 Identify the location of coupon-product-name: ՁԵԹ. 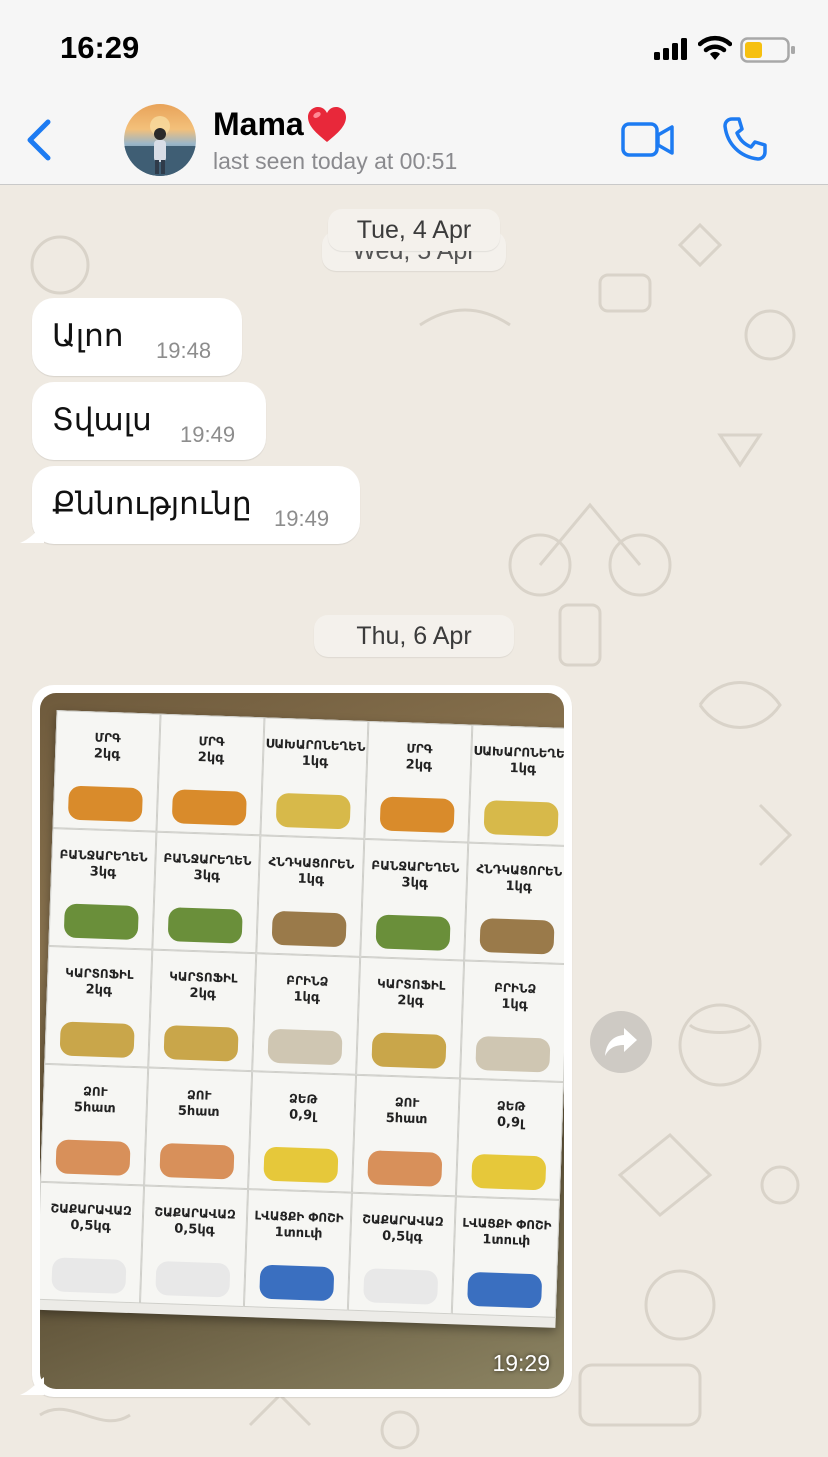
(303, 1099).